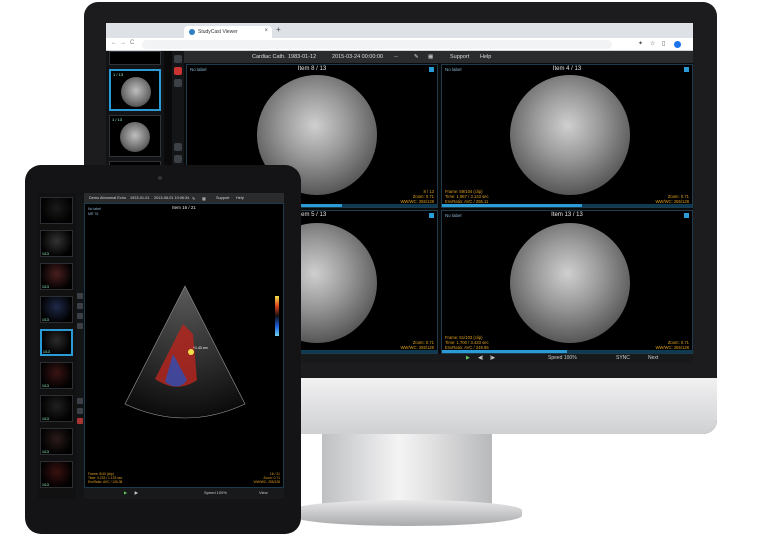 The image size is (760, 558). I want to click on forward-icon: →, so click(123, 43).